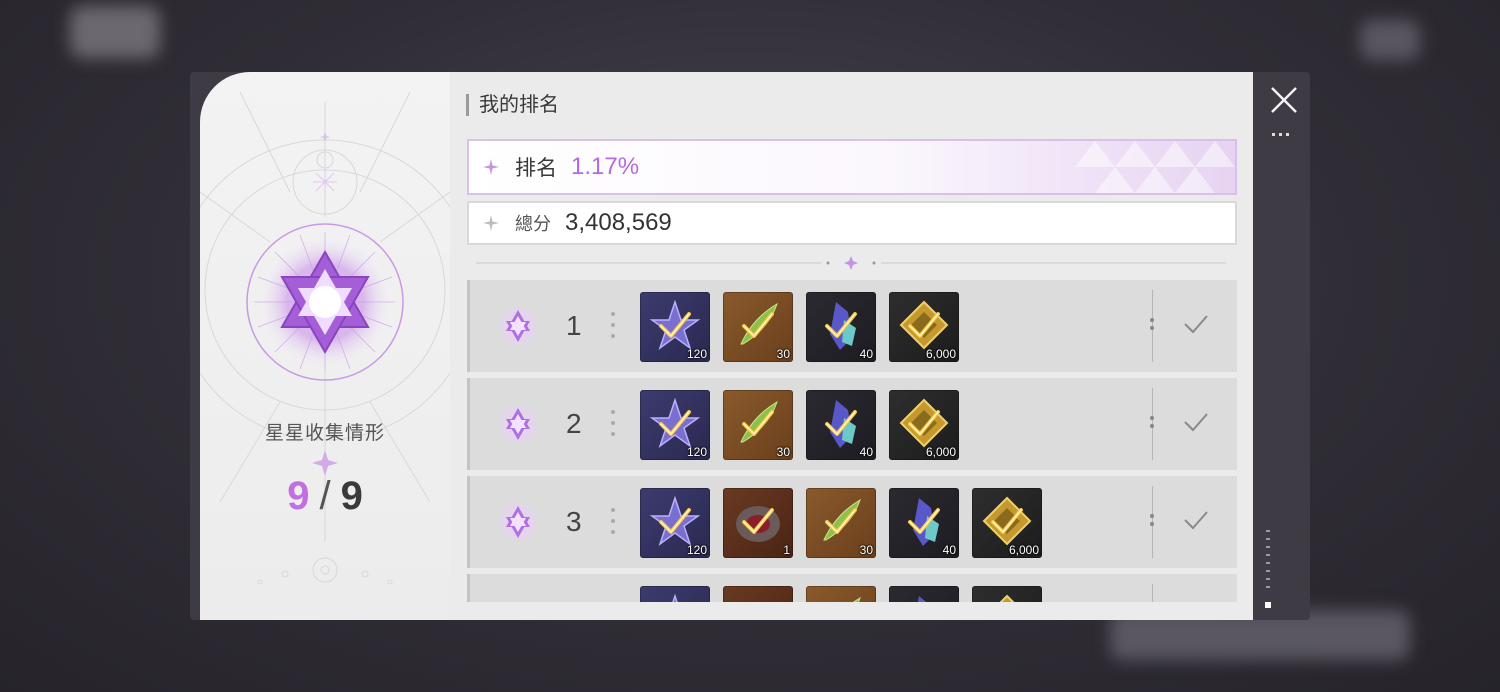  What do you see at coordinates (852, 223) in the screenshot?
I see `total-score-box: 總分 3,408,569` at bounding box center [852, 223].